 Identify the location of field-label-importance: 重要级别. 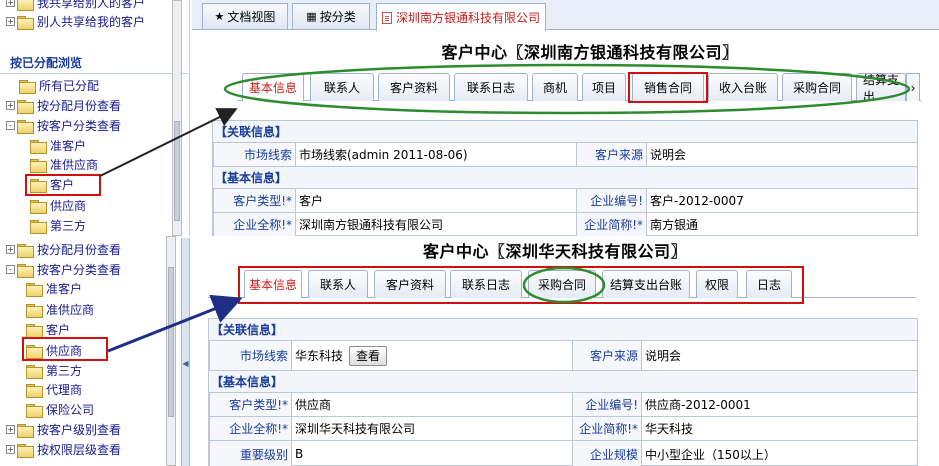
(250, 453).